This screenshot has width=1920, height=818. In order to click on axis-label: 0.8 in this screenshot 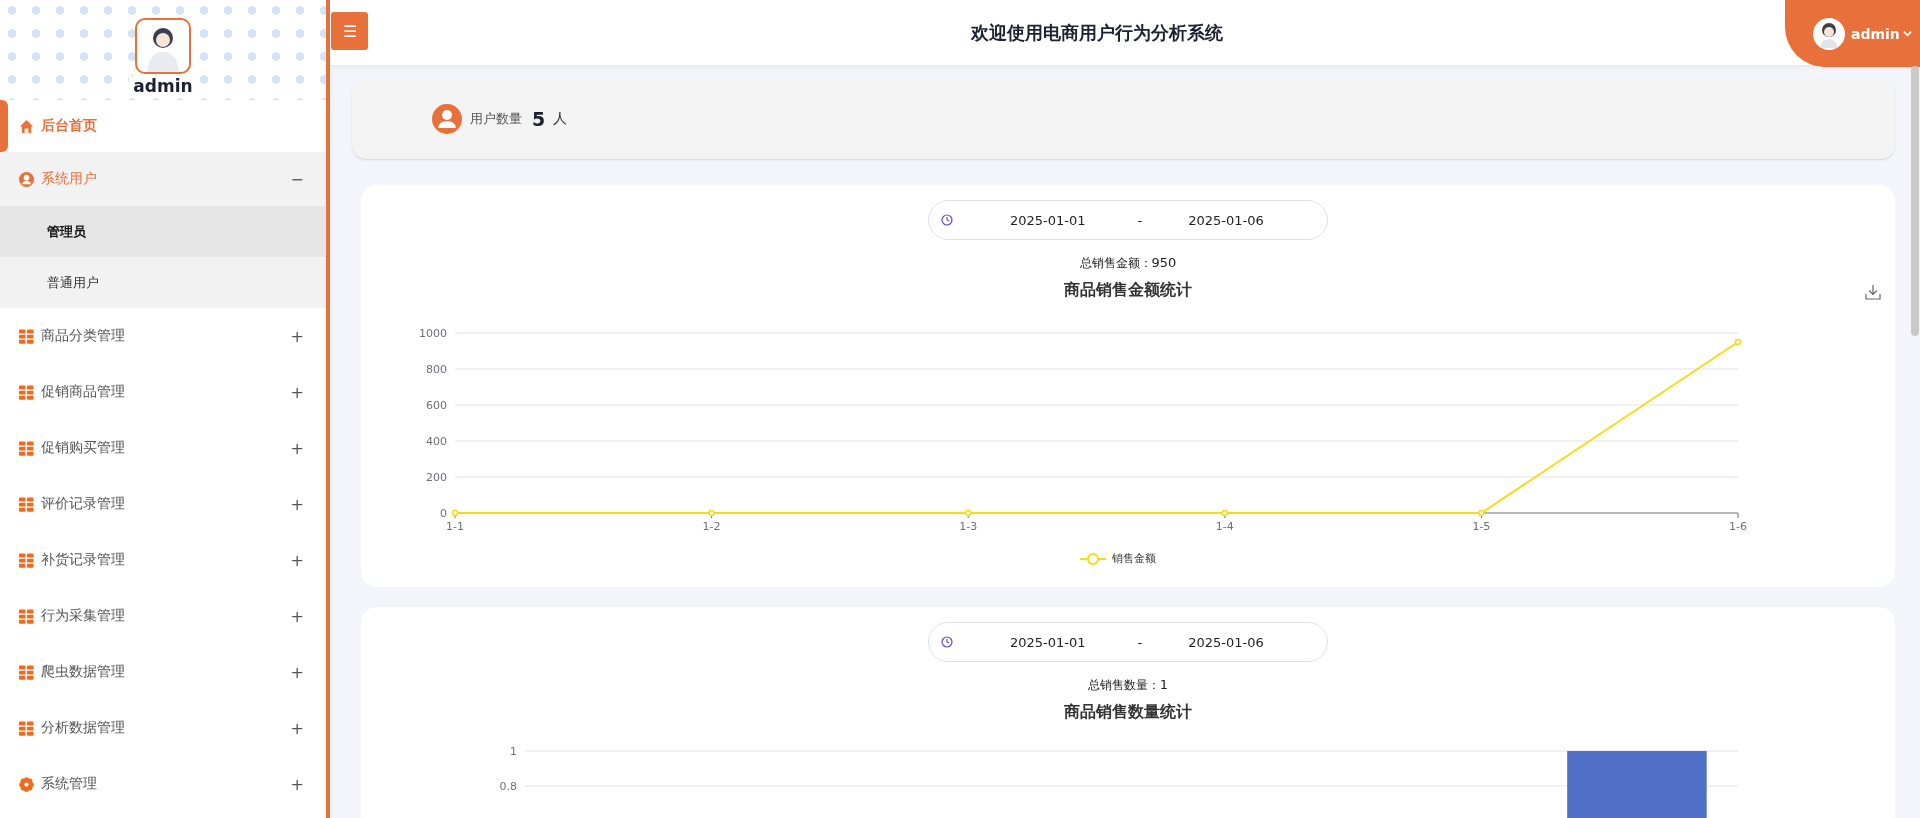, I will do `click(508, 786)`.